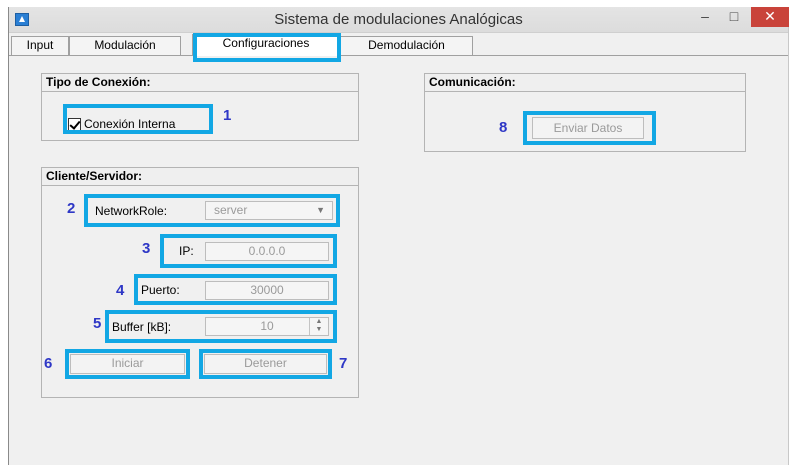 The image size is (795, 465). What do you see at coordinates (40, 45) in the screenshot?
I see `tab-input: Input` at bounding box center [40, 45].